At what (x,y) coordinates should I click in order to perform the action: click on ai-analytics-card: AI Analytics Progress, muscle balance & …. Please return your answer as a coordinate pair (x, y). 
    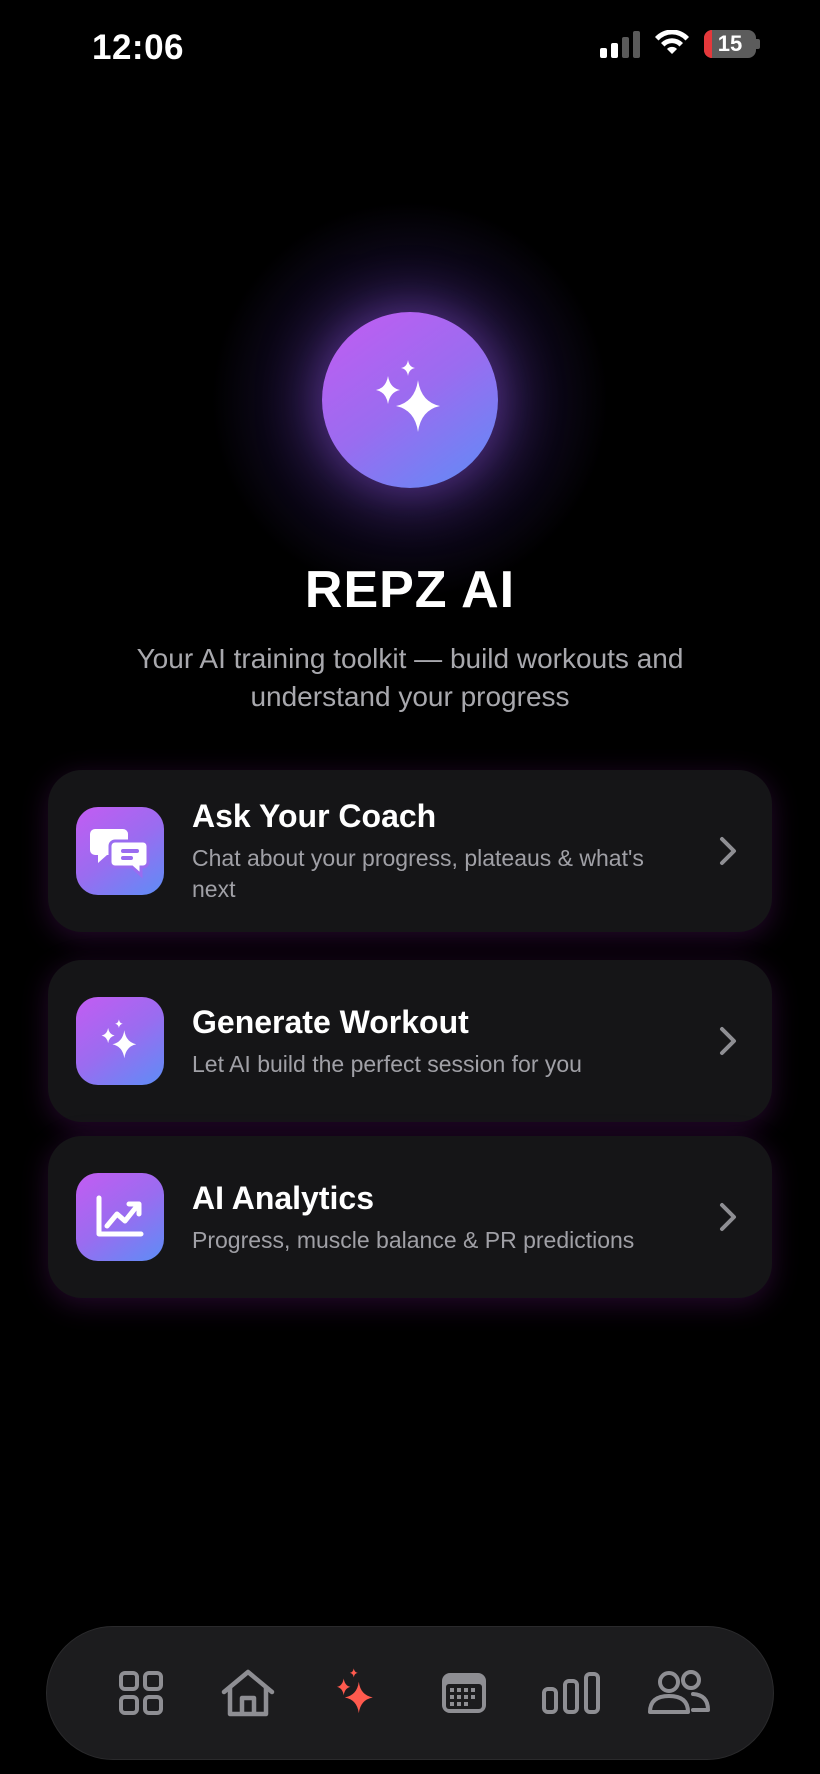
    Looking at the image, I should click on (410, 1217).